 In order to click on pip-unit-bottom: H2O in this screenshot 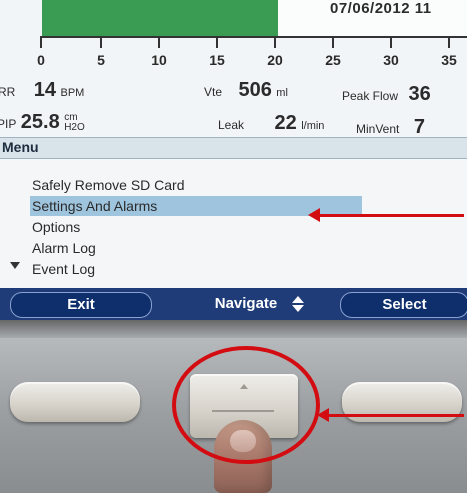, I will do `click(74, 127)`.